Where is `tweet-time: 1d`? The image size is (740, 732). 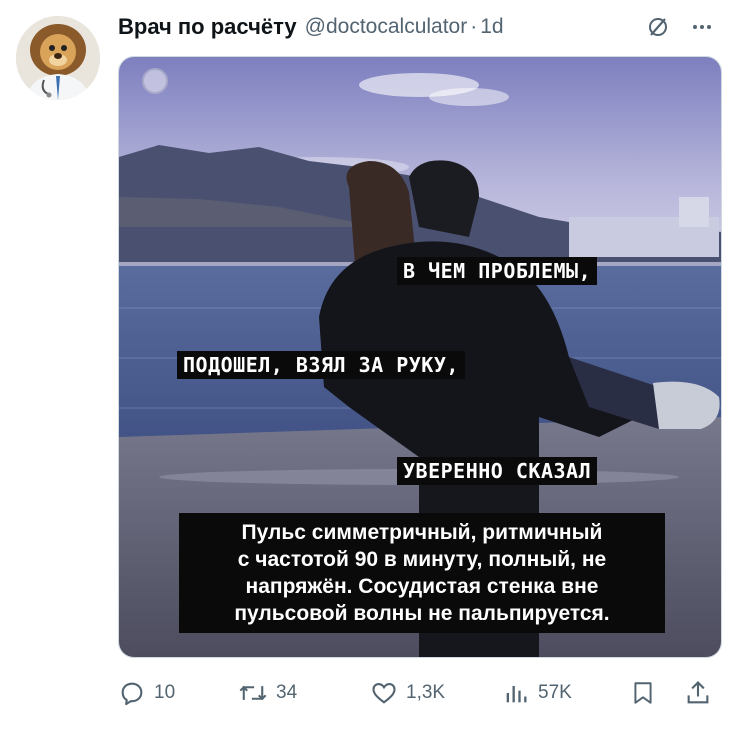
tweet-time: 1d is located at coordinates (491, 27).